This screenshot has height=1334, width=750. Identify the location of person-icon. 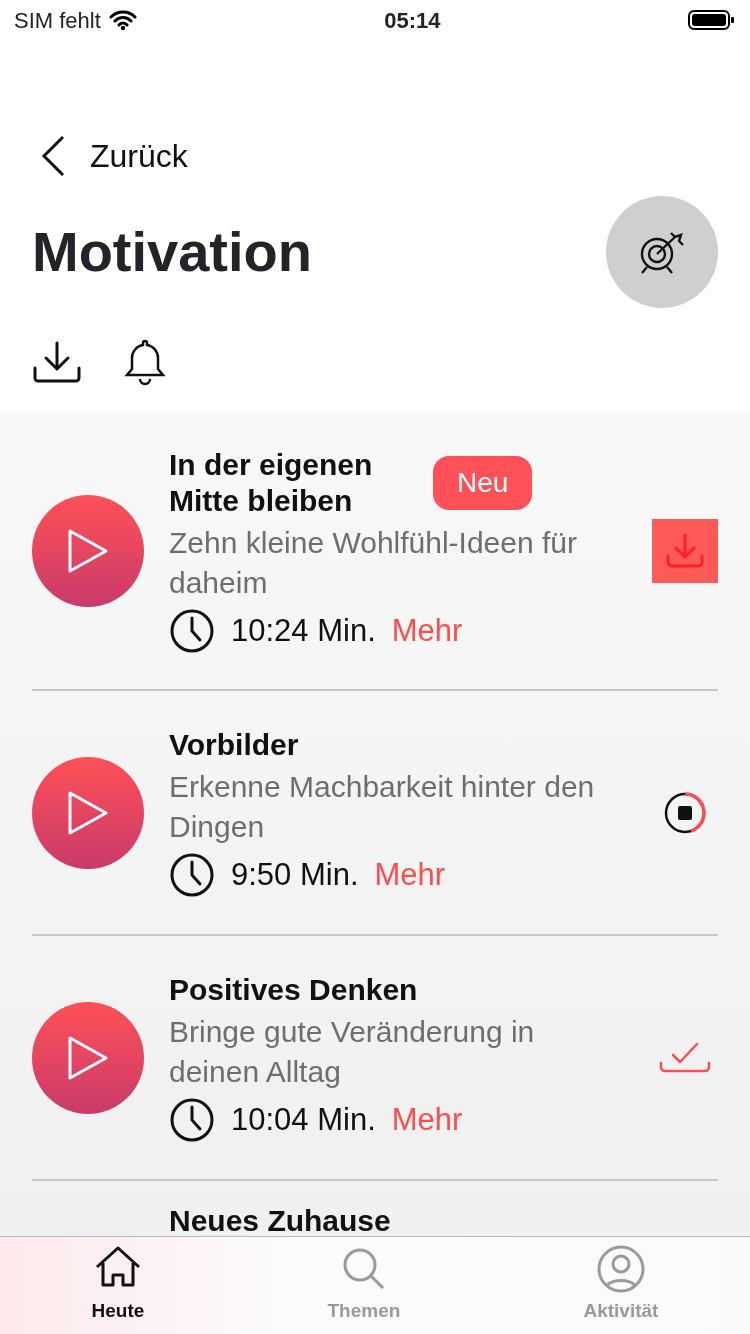
(620, 1269).